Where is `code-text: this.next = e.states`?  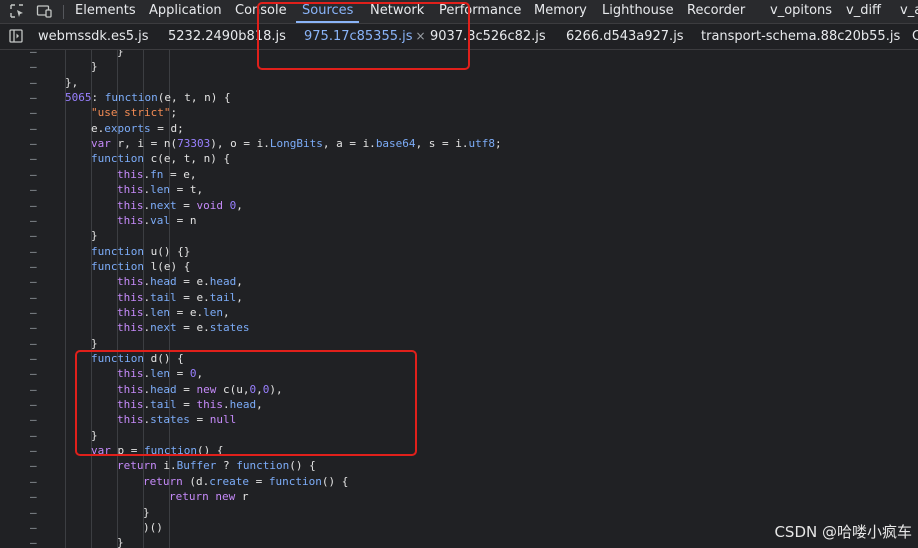
code-text: this.next = e.states is located at coordinates (183, 328).